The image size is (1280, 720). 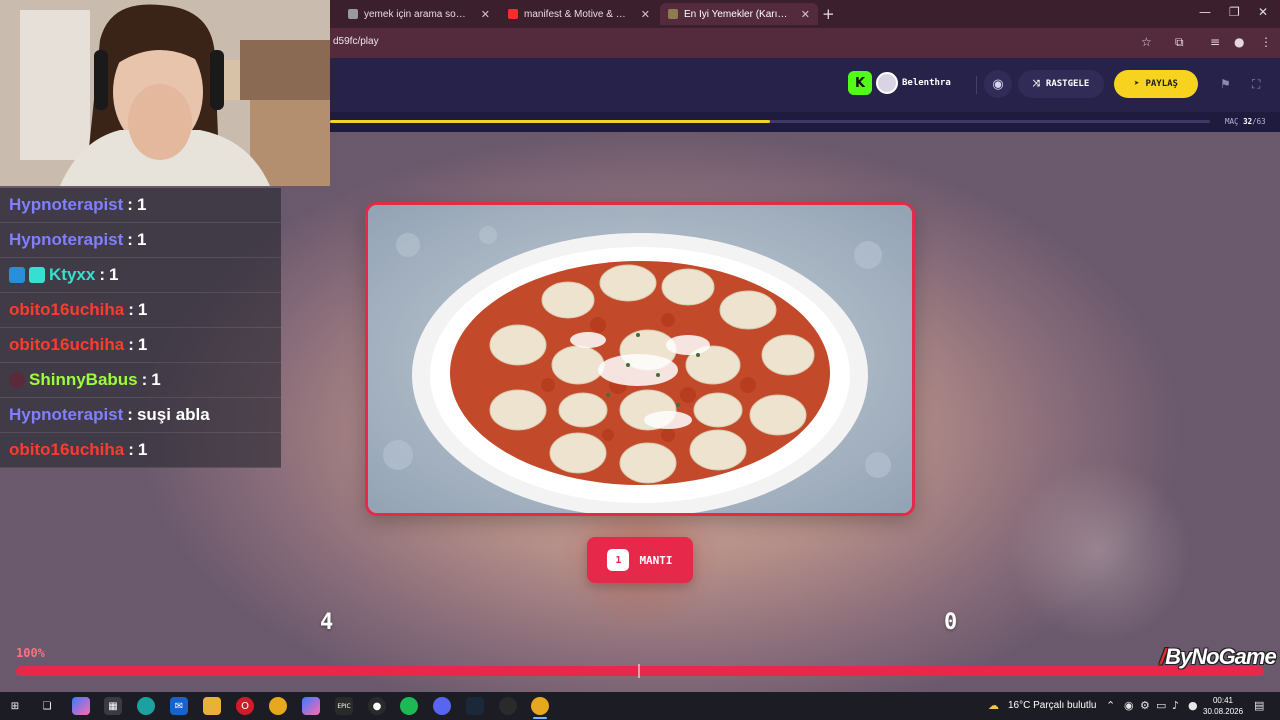 What do you see at coordinates (113, 706) in the screenshot?
I see `store-icon: ▦` at bounding box center [113, 706].